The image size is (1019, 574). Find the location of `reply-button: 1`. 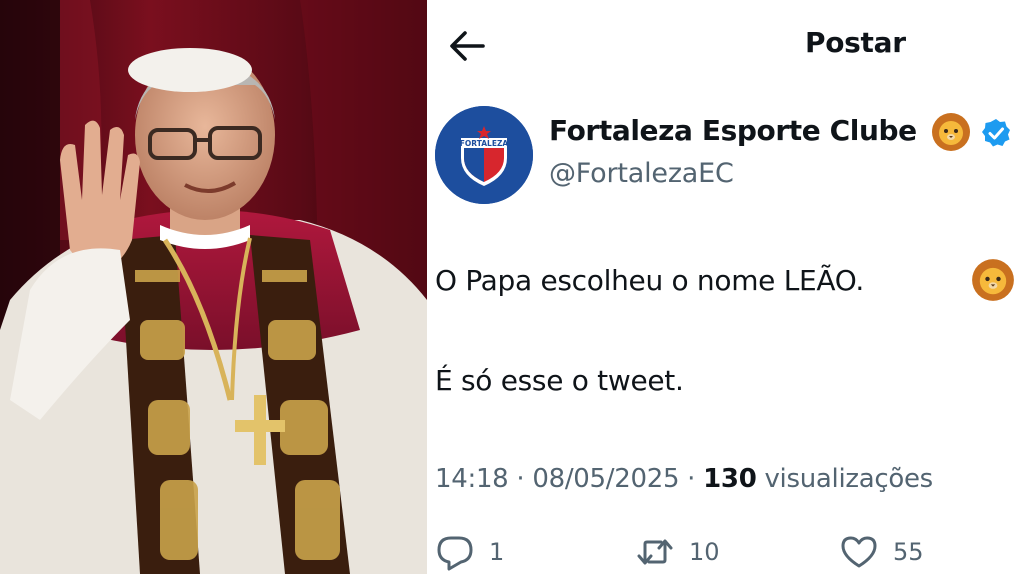

reply-button: 1 is located at coordinates (469, 552).